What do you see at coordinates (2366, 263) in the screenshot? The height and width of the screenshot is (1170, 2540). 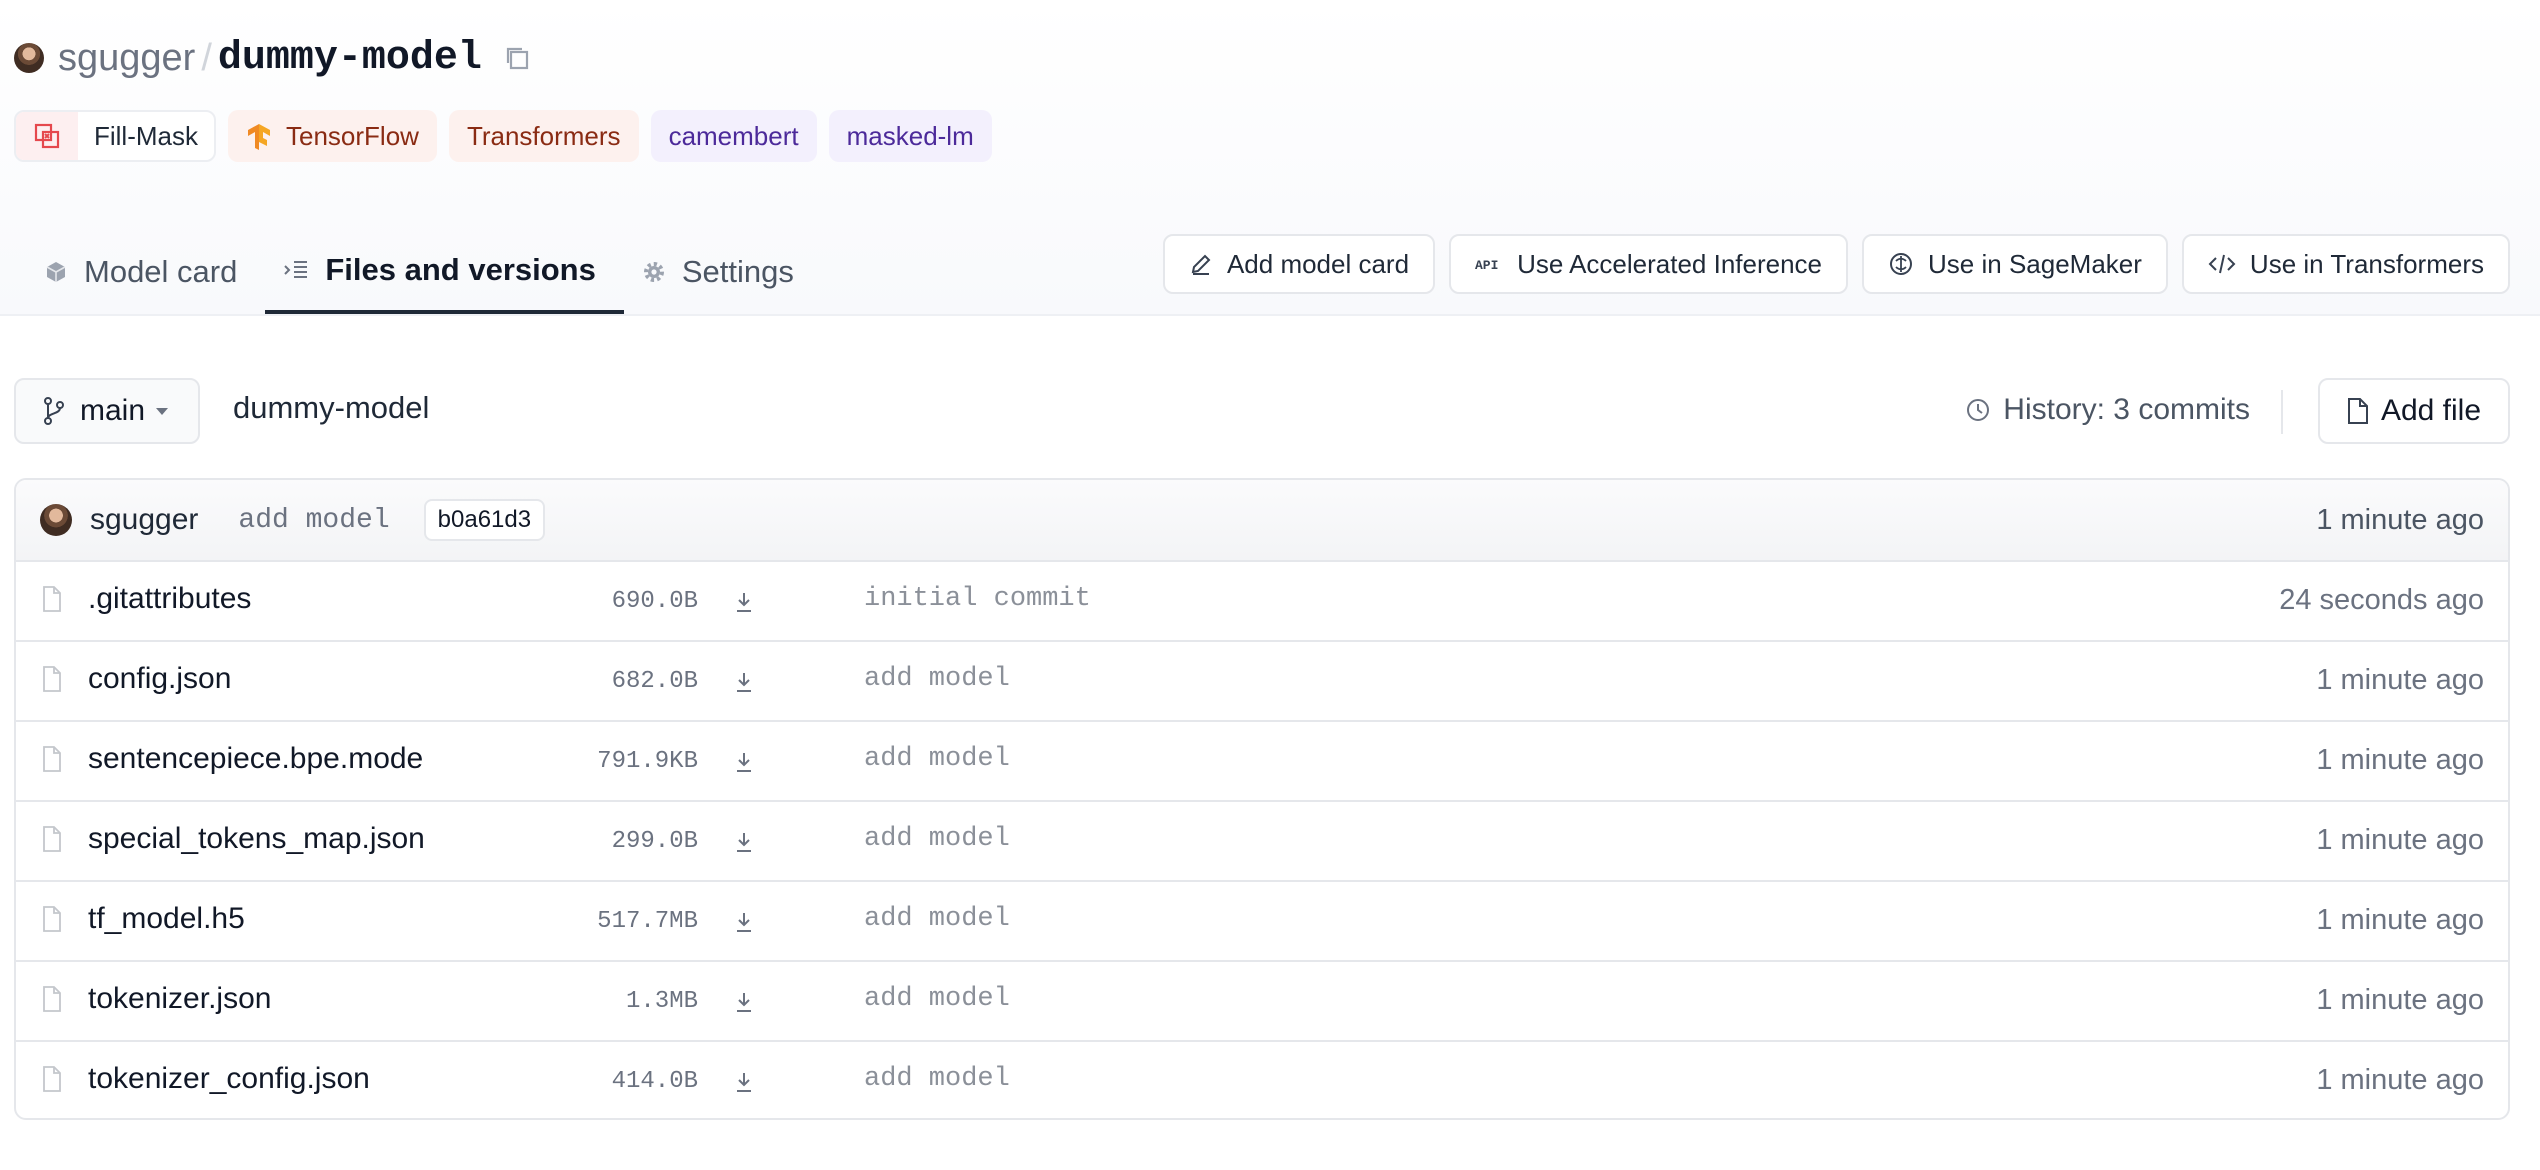 I see `button-label: Use in Transformers` at bounding box center [2366, 263].